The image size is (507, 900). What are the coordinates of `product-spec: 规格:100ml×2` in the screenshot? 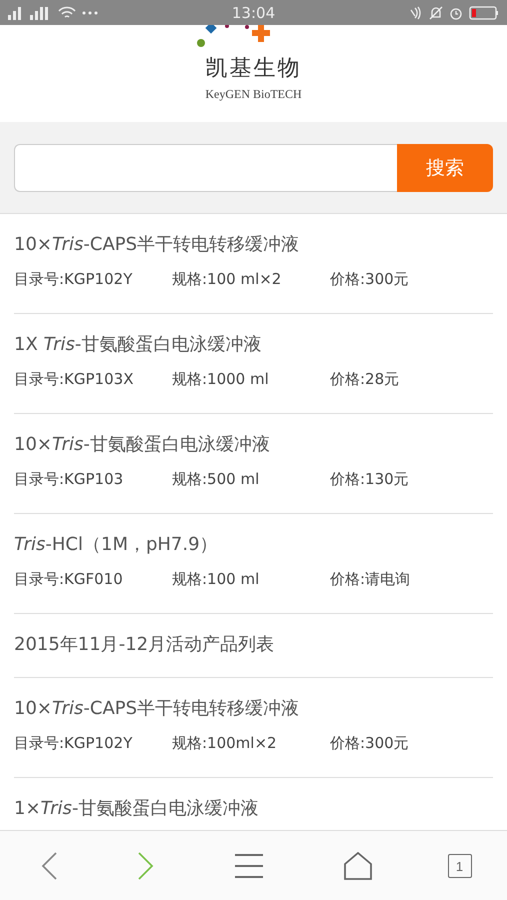 It's located at (225, 743).